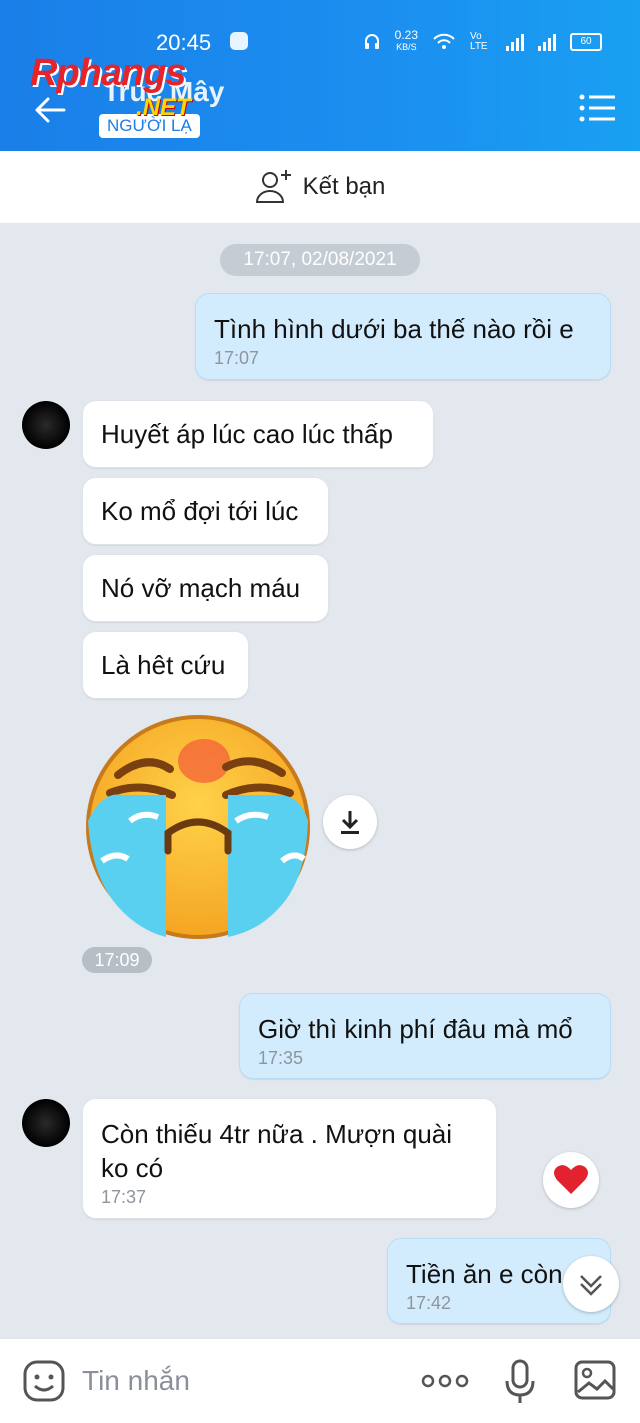 This screenshot has width=640, height=1423. I want to click on heart-icon, so click(571, 1179).